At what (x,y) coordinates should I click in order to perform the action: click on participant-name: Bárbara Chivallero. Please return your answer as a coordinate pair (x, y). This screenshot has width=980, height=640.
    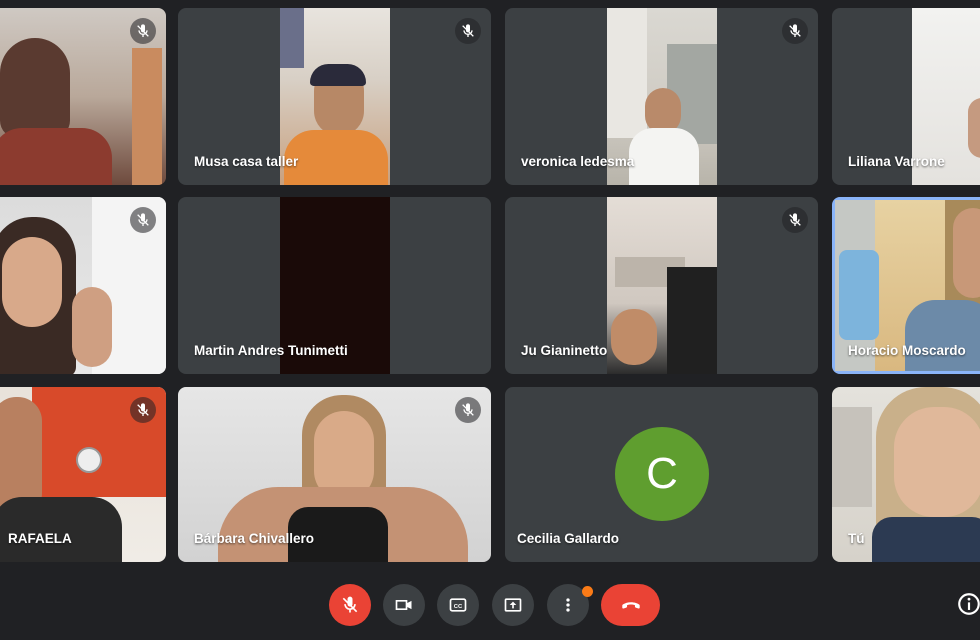
    Looking at the image, I should click on (254, 538).